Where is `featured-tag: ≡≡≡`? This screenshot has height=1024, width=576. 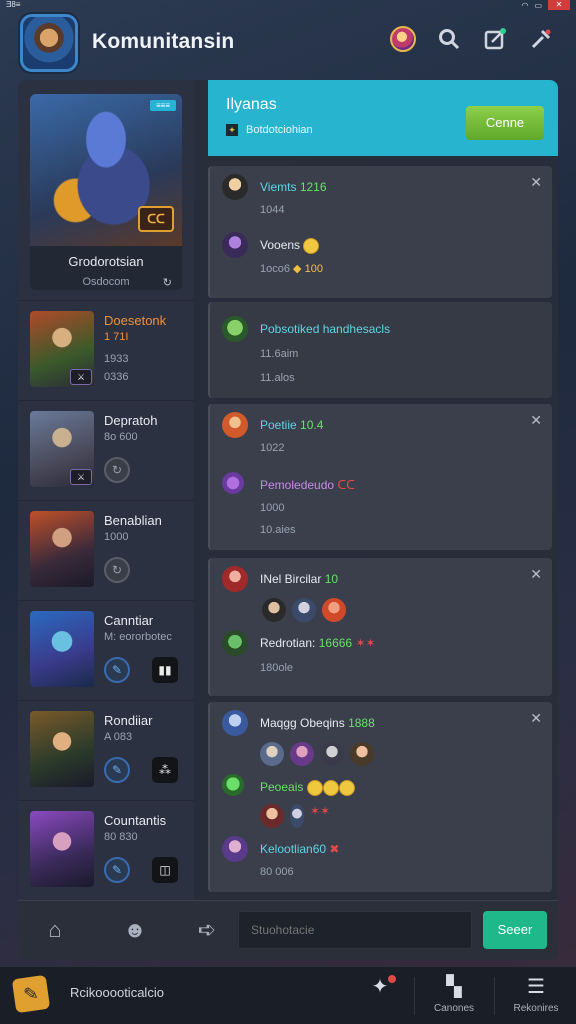 featured-tag: ≡≡≡ is located at coordinates (162, 105).